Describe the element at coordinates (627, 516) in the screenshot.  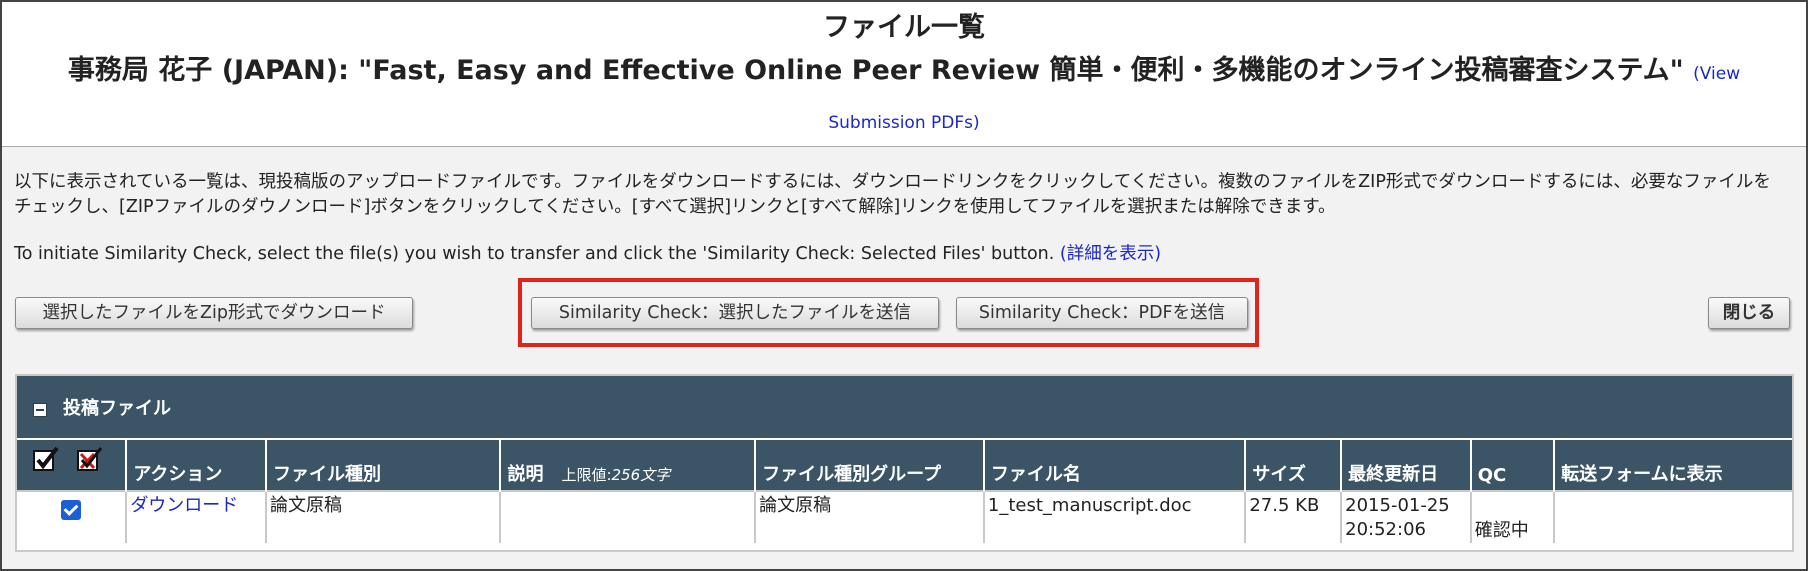
I see `description-cell` at that location.